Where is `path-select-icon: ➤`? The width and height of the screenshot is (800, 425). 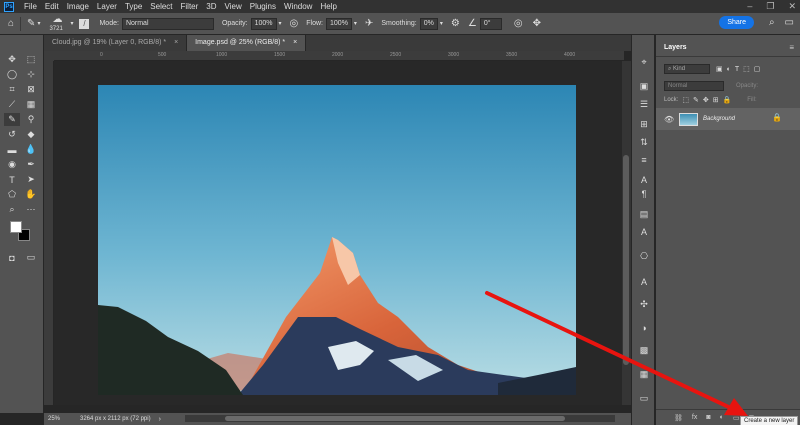
path-select-icon: ➤ is located at coordinates (31, 179).